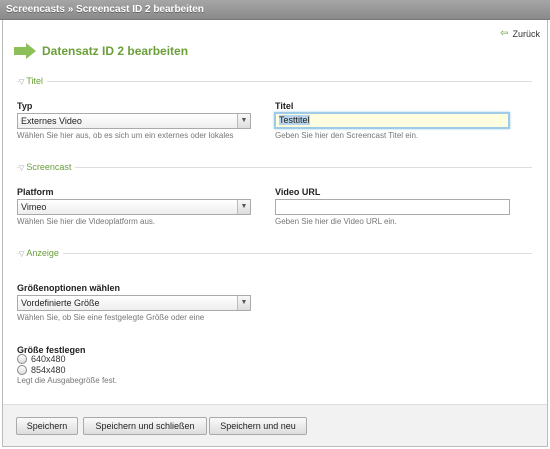 The width and height of the screenshot is (550, 449). Describe the element at coordinates (35, 192) in the screenshot. I see `platform-label: Platform` at that location.